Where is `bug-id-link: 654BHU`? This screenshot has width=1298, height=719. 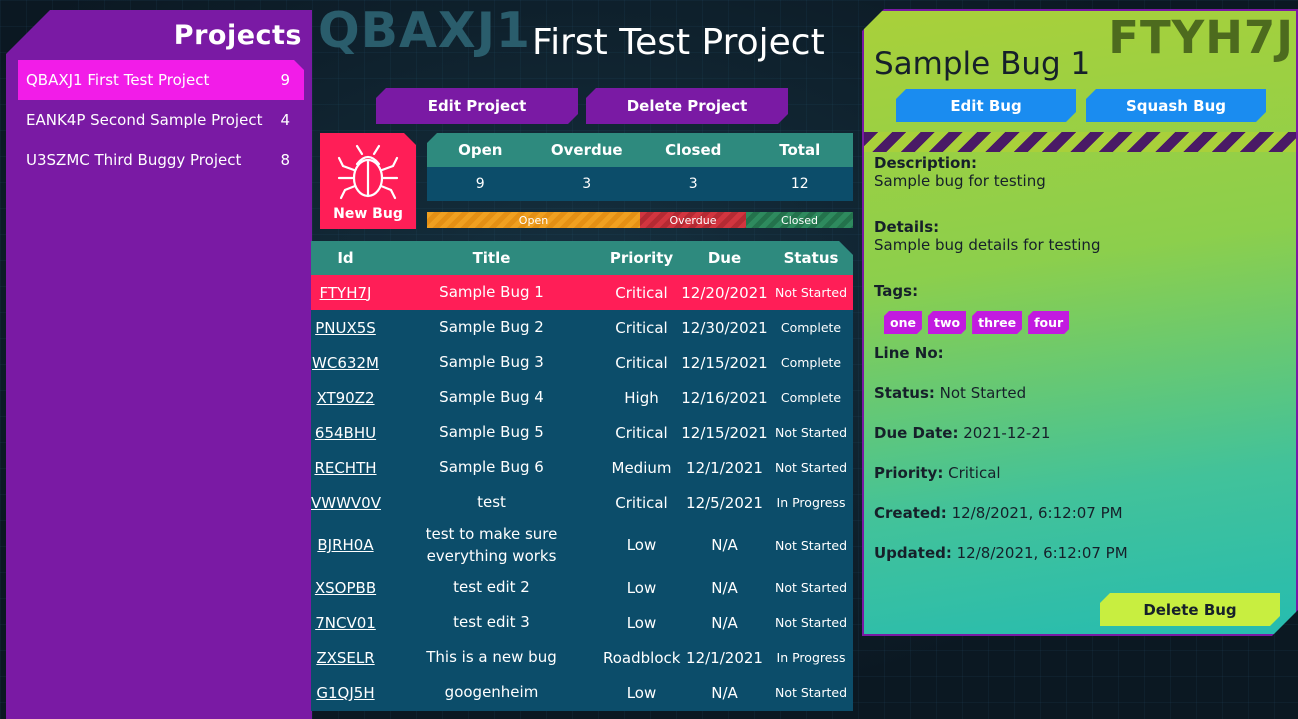 bug-id-link: 654BHU is located at coordinates (345, 433).